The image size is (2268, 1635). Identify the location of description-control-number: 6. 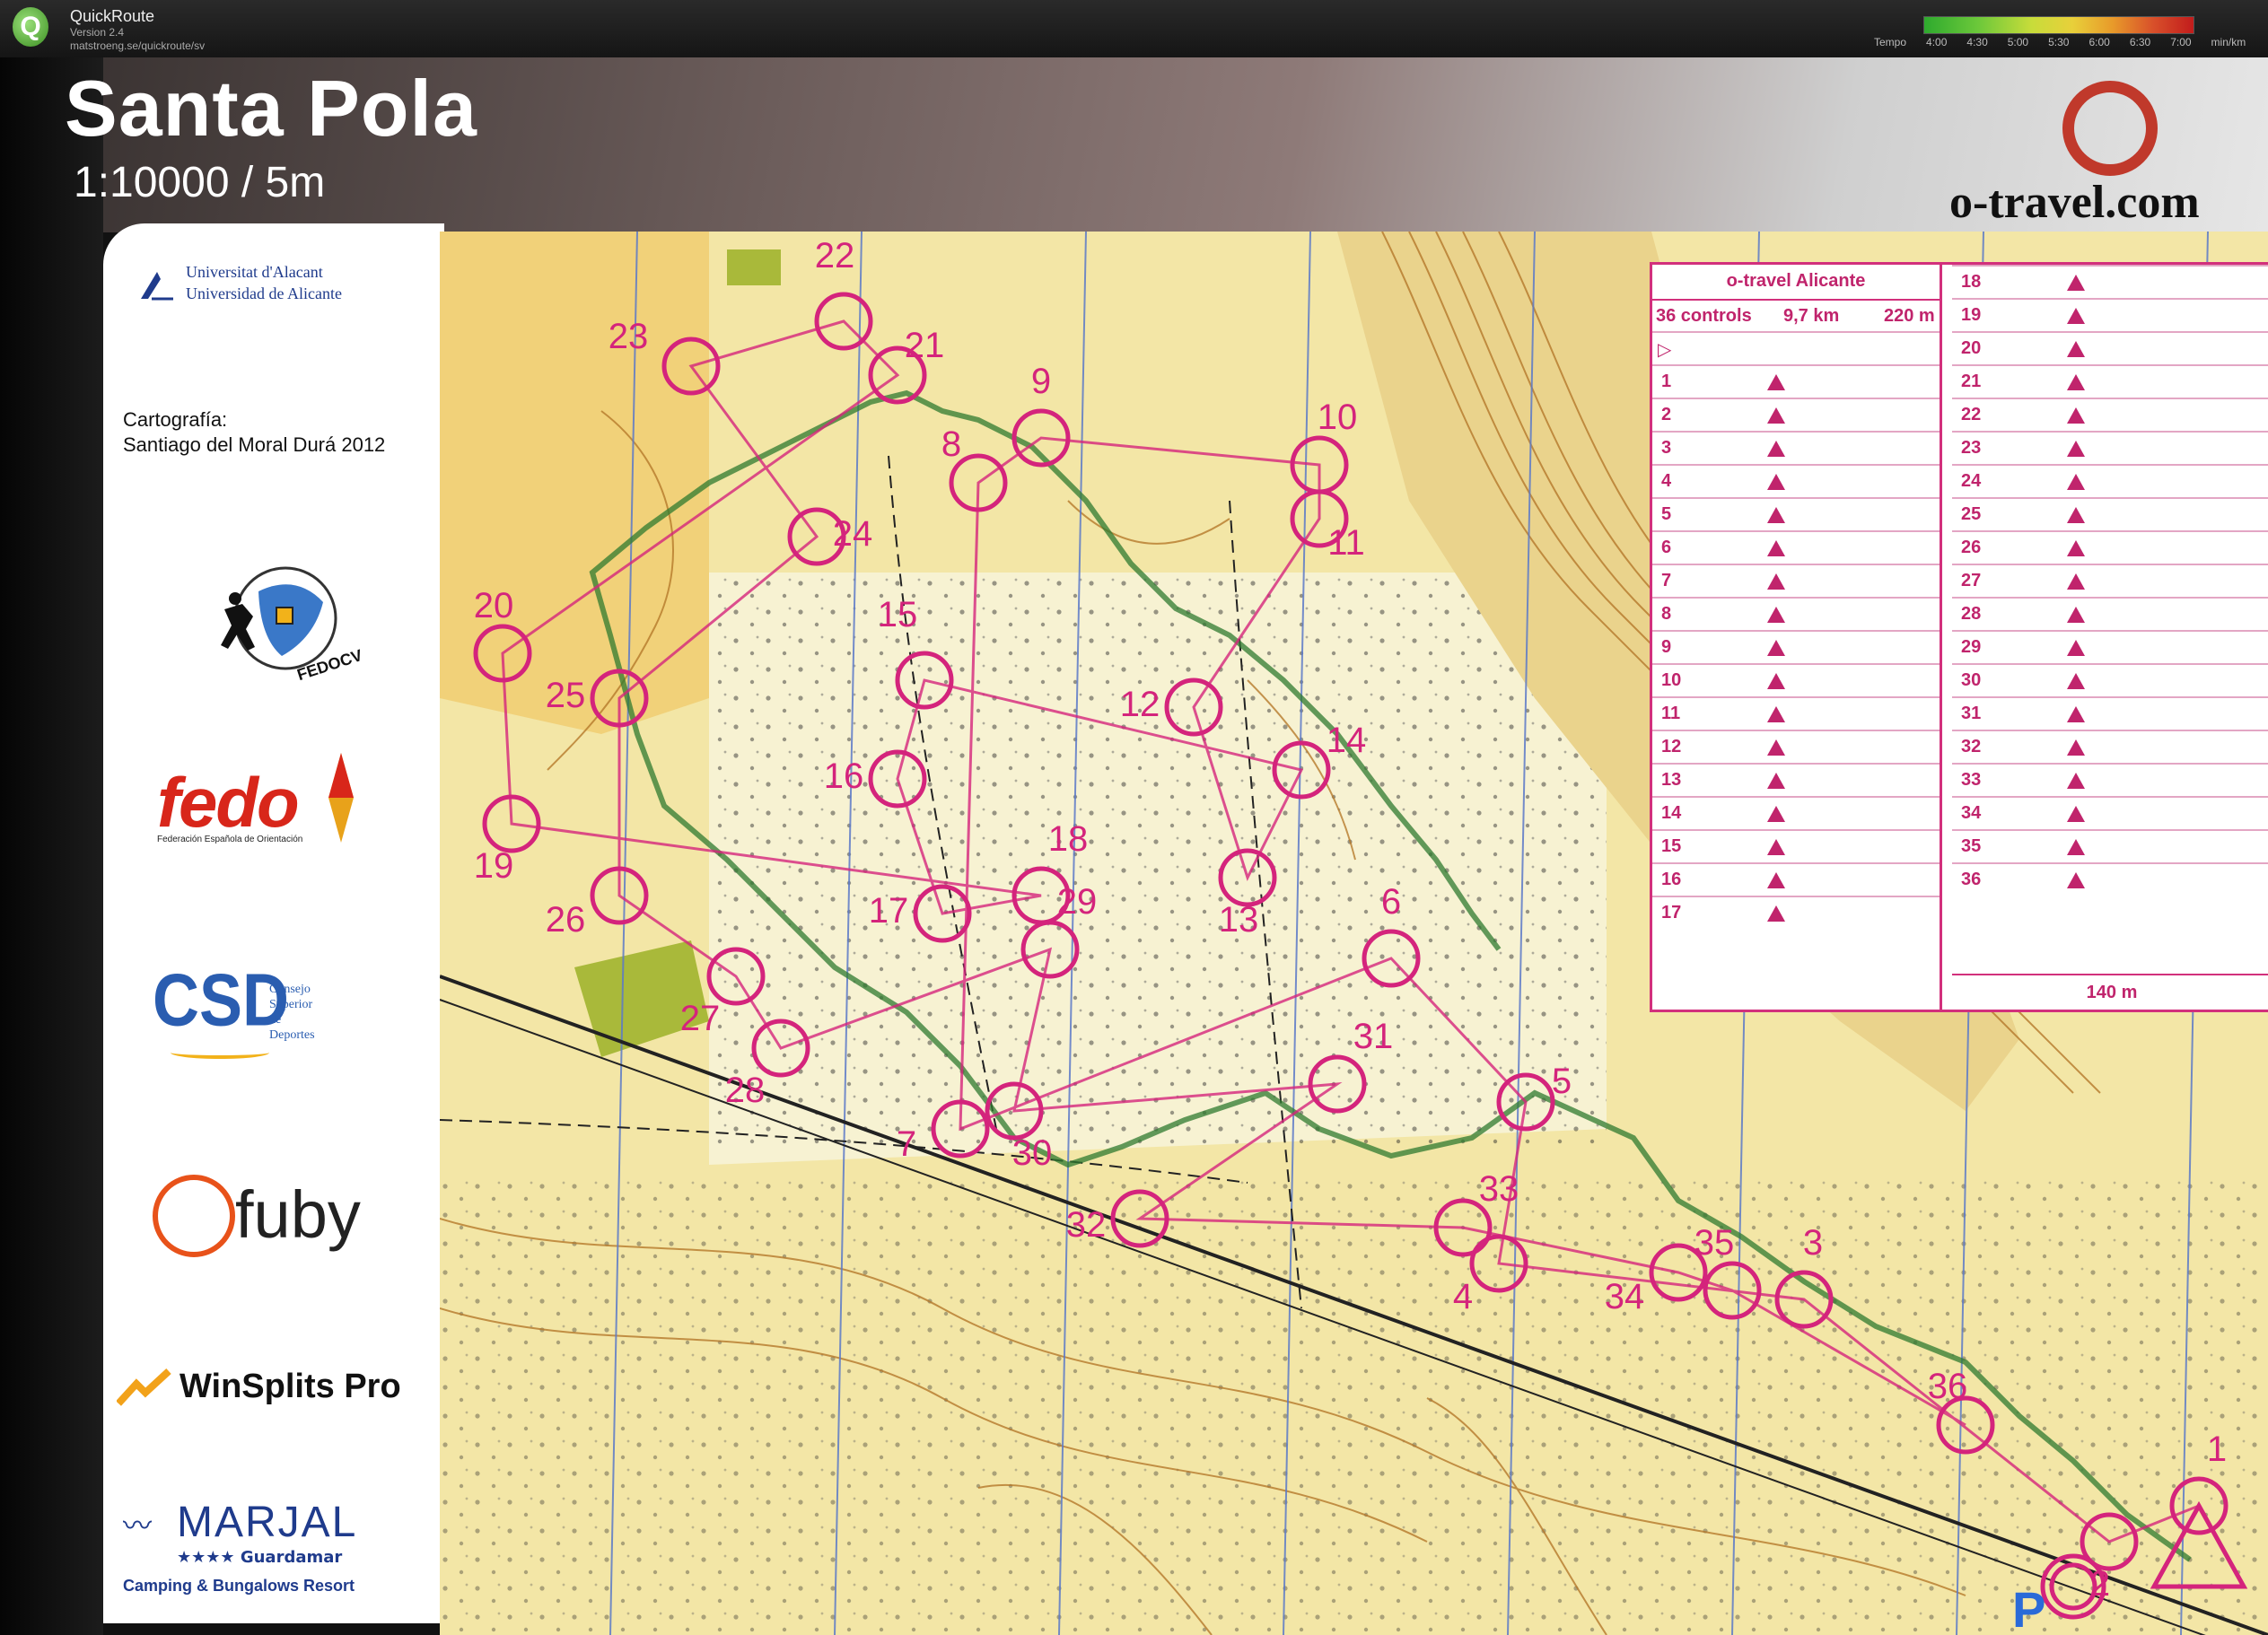
(1666, 548).